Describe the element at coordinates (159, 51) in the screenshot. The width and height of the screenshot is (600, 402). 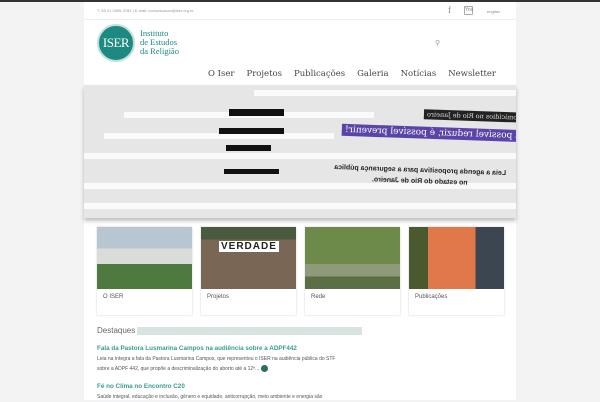
I see `logo-line: da Religião` at that location.